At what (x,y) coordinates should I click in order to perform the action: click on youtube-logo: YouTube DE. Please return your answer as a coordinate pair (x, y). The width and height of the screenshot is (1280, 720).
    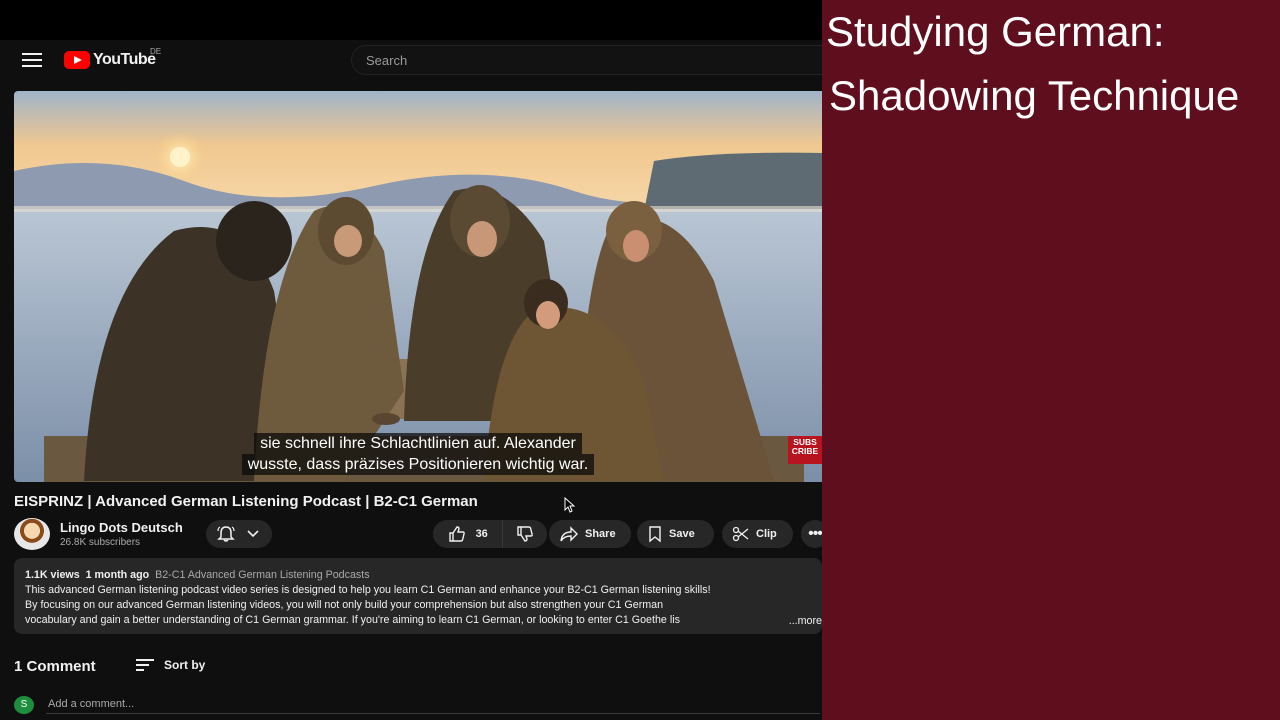
    Looking at the image, I should click on (112, 59).